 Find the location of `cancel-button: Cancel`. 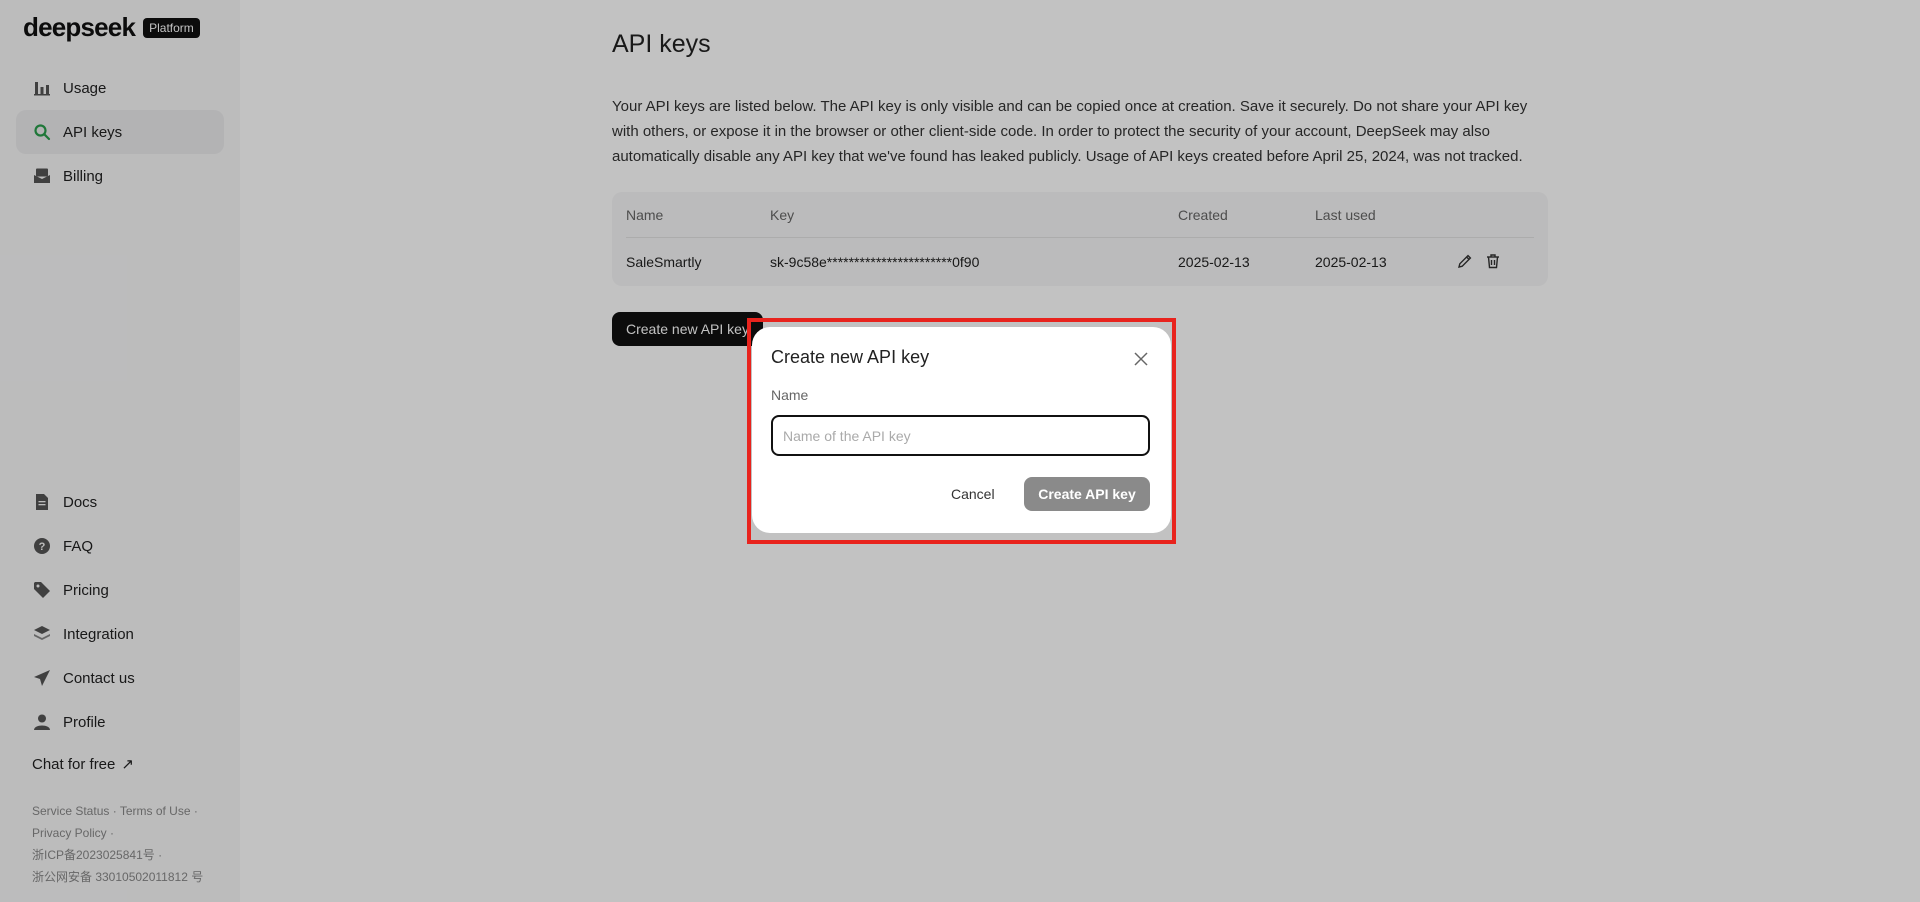

cancel-button: Cancel is located at coordinates (973, 494).